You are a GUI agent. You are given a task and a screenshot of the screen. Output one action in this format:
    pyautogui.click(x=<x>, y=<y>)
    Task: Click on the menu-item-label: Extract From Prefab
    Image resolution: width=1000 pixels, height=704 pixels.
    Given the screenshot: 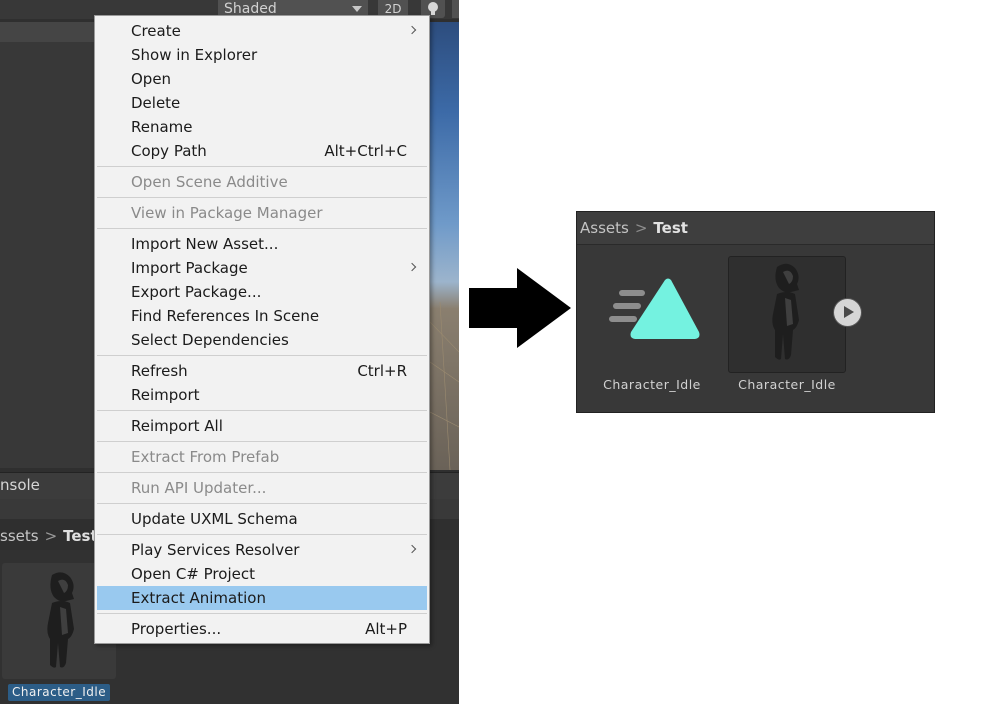 What is the action you would take?
    pyautogui.click(x=205, y=457)
    